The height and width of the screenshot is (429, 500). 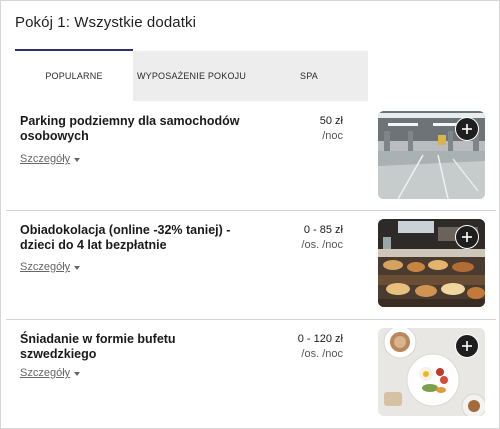 I want to click on tab-bar: POPULARNE WYPOSAŻENIE POKOJU SPA, so click(x=191, y=76).